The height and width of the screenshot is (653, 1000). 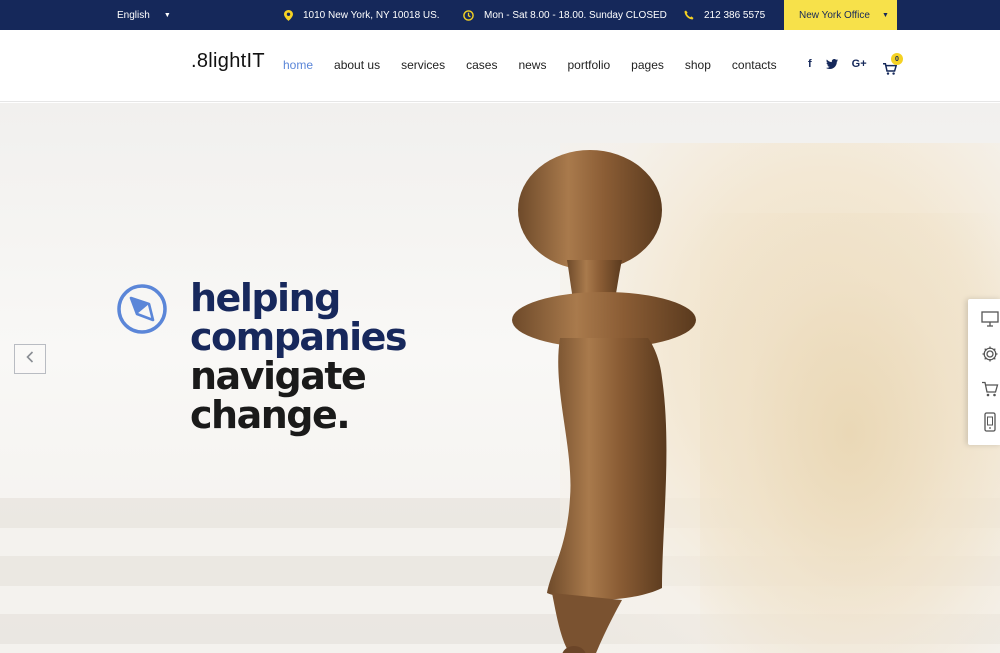 What do you see at coordinates (575, 15) in the screenshot?
I see `hours-text: Mon - Sat 8.00 - 18.00. Sunday CLOSED` at bounding box center [575, 15].